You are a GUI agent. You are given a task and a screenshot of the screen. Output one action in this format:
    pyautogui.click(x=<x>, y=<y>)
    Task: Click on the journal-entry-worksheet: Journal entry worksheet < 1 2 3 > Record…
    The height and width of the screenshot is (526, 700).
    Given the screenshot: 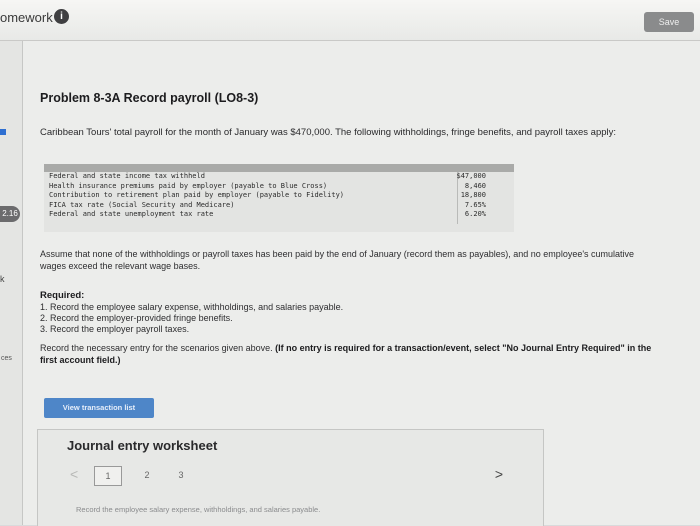 What is the action you would take?
    pyautogui.click(x=290, y=477)
    